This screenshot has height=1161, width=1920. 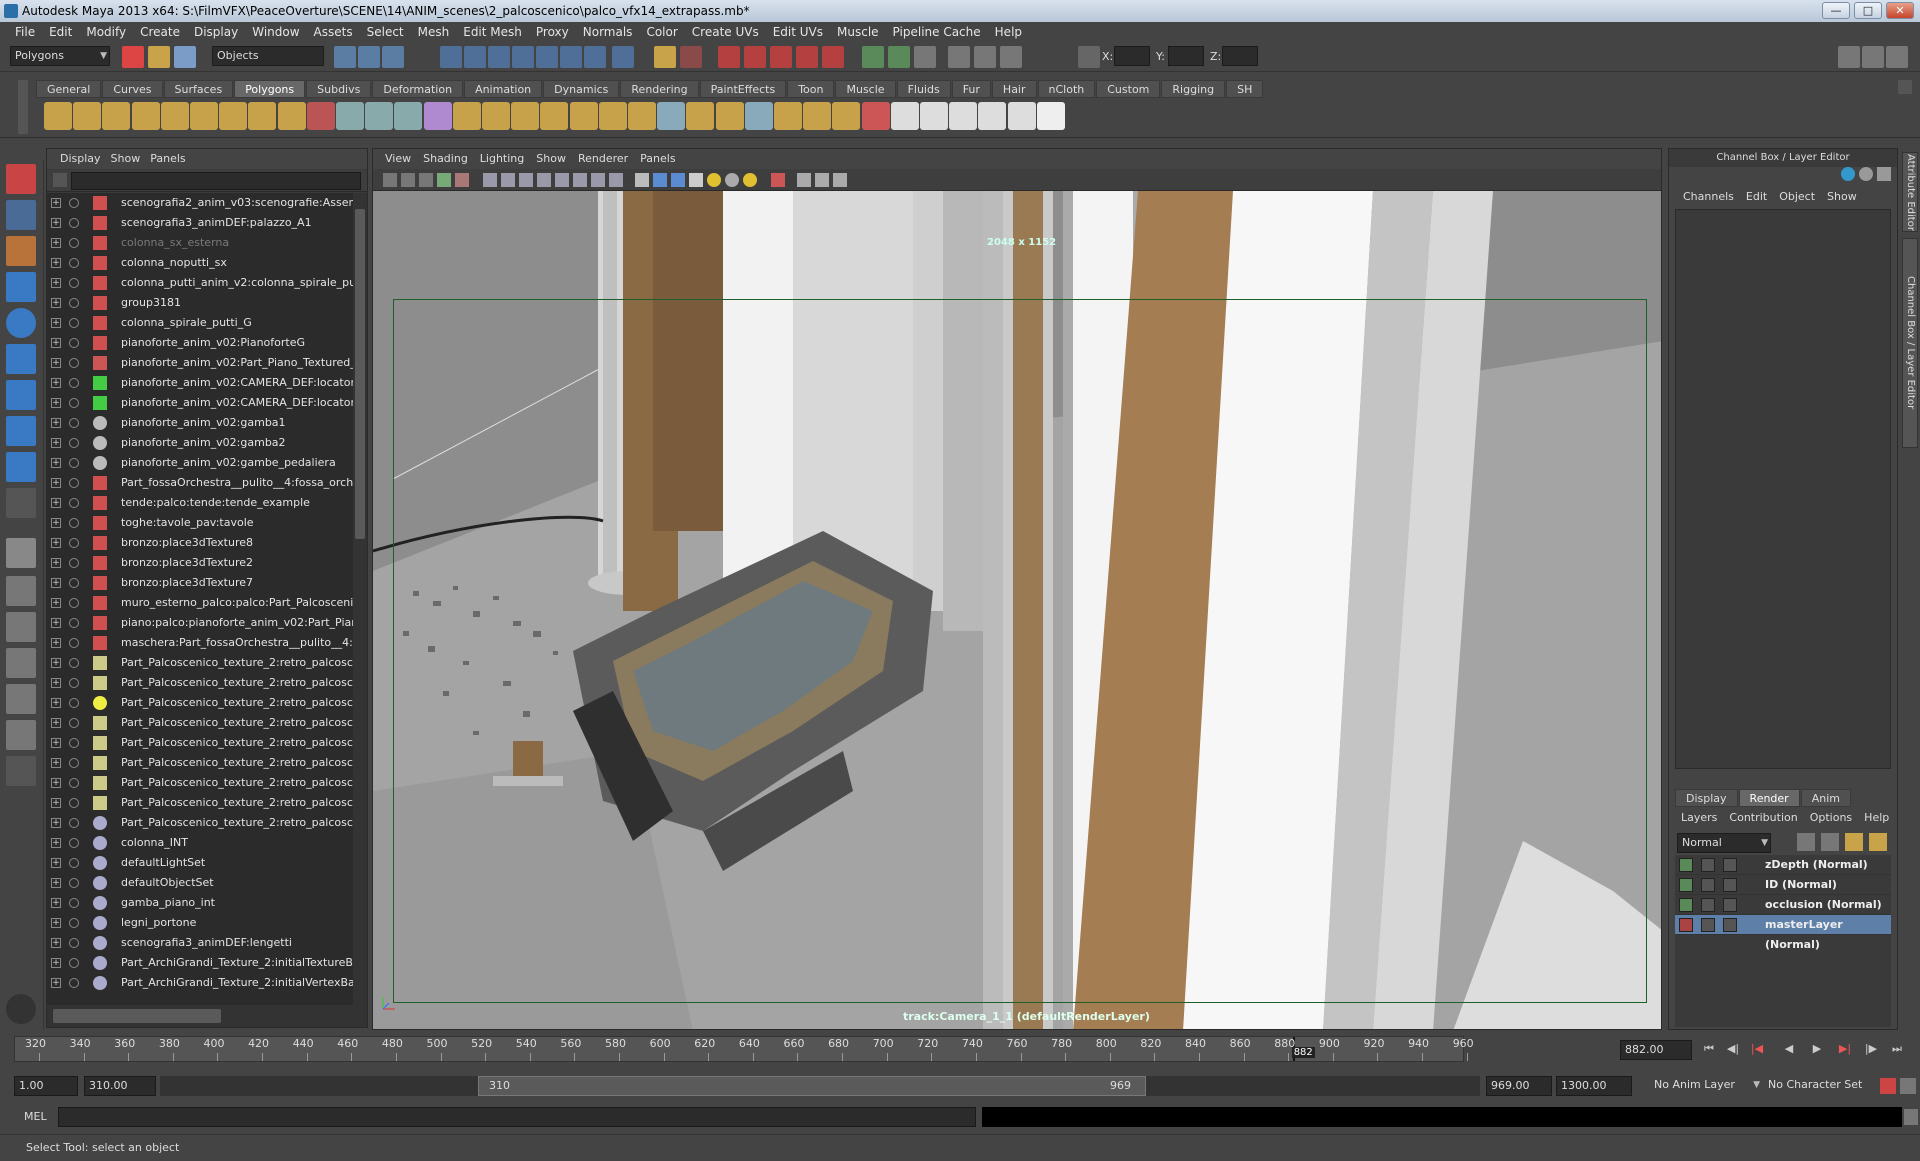 I want to click on shelf-tab-dynamics: Dynamics, so click(x=581, y=89).